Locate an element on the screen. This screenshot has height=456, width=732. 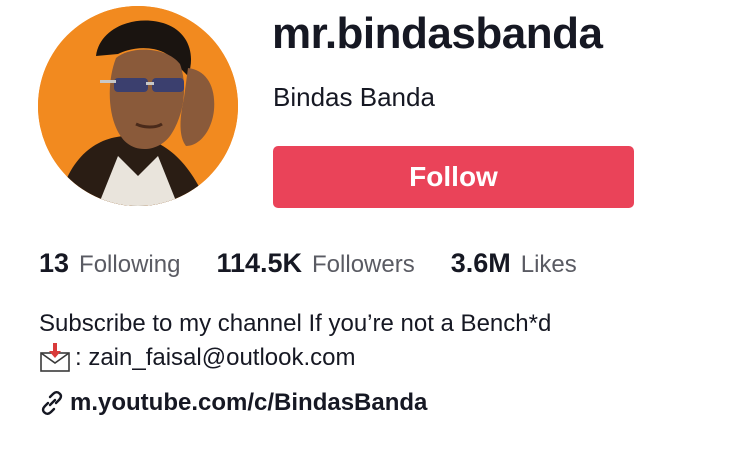
bio-line-2: : zain_faisal@outlook.com is located at coordinates (197, 358).